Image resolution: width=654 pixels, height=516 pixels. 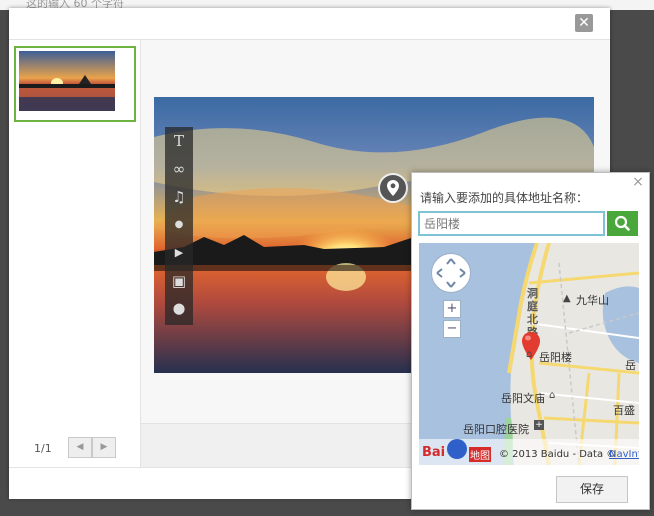 What do you see at coordinates (496, 429) in the screenshot?
I see `map-label: 岳阳口腔医院` at bounding box center [496, 429].